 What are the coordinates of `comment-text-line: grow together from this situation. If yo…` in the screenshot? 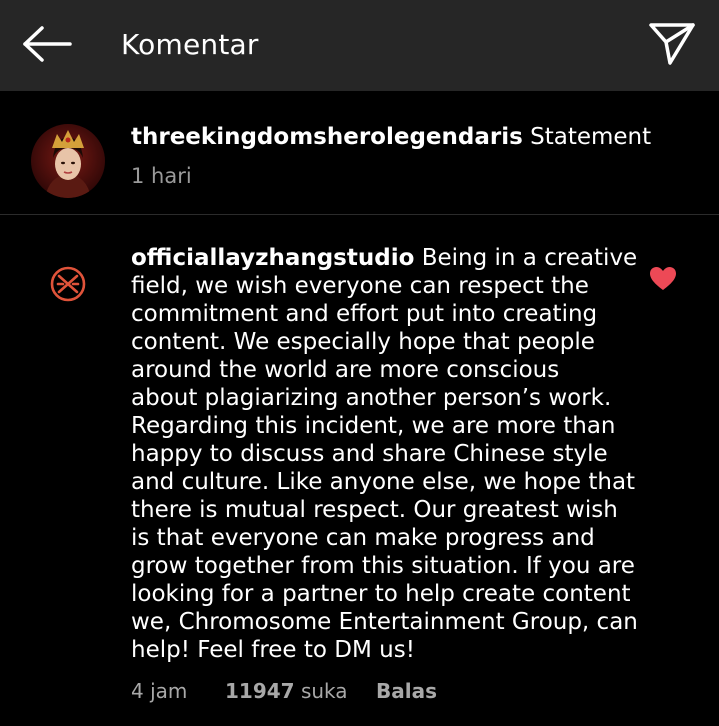 It's located at (383, 566).